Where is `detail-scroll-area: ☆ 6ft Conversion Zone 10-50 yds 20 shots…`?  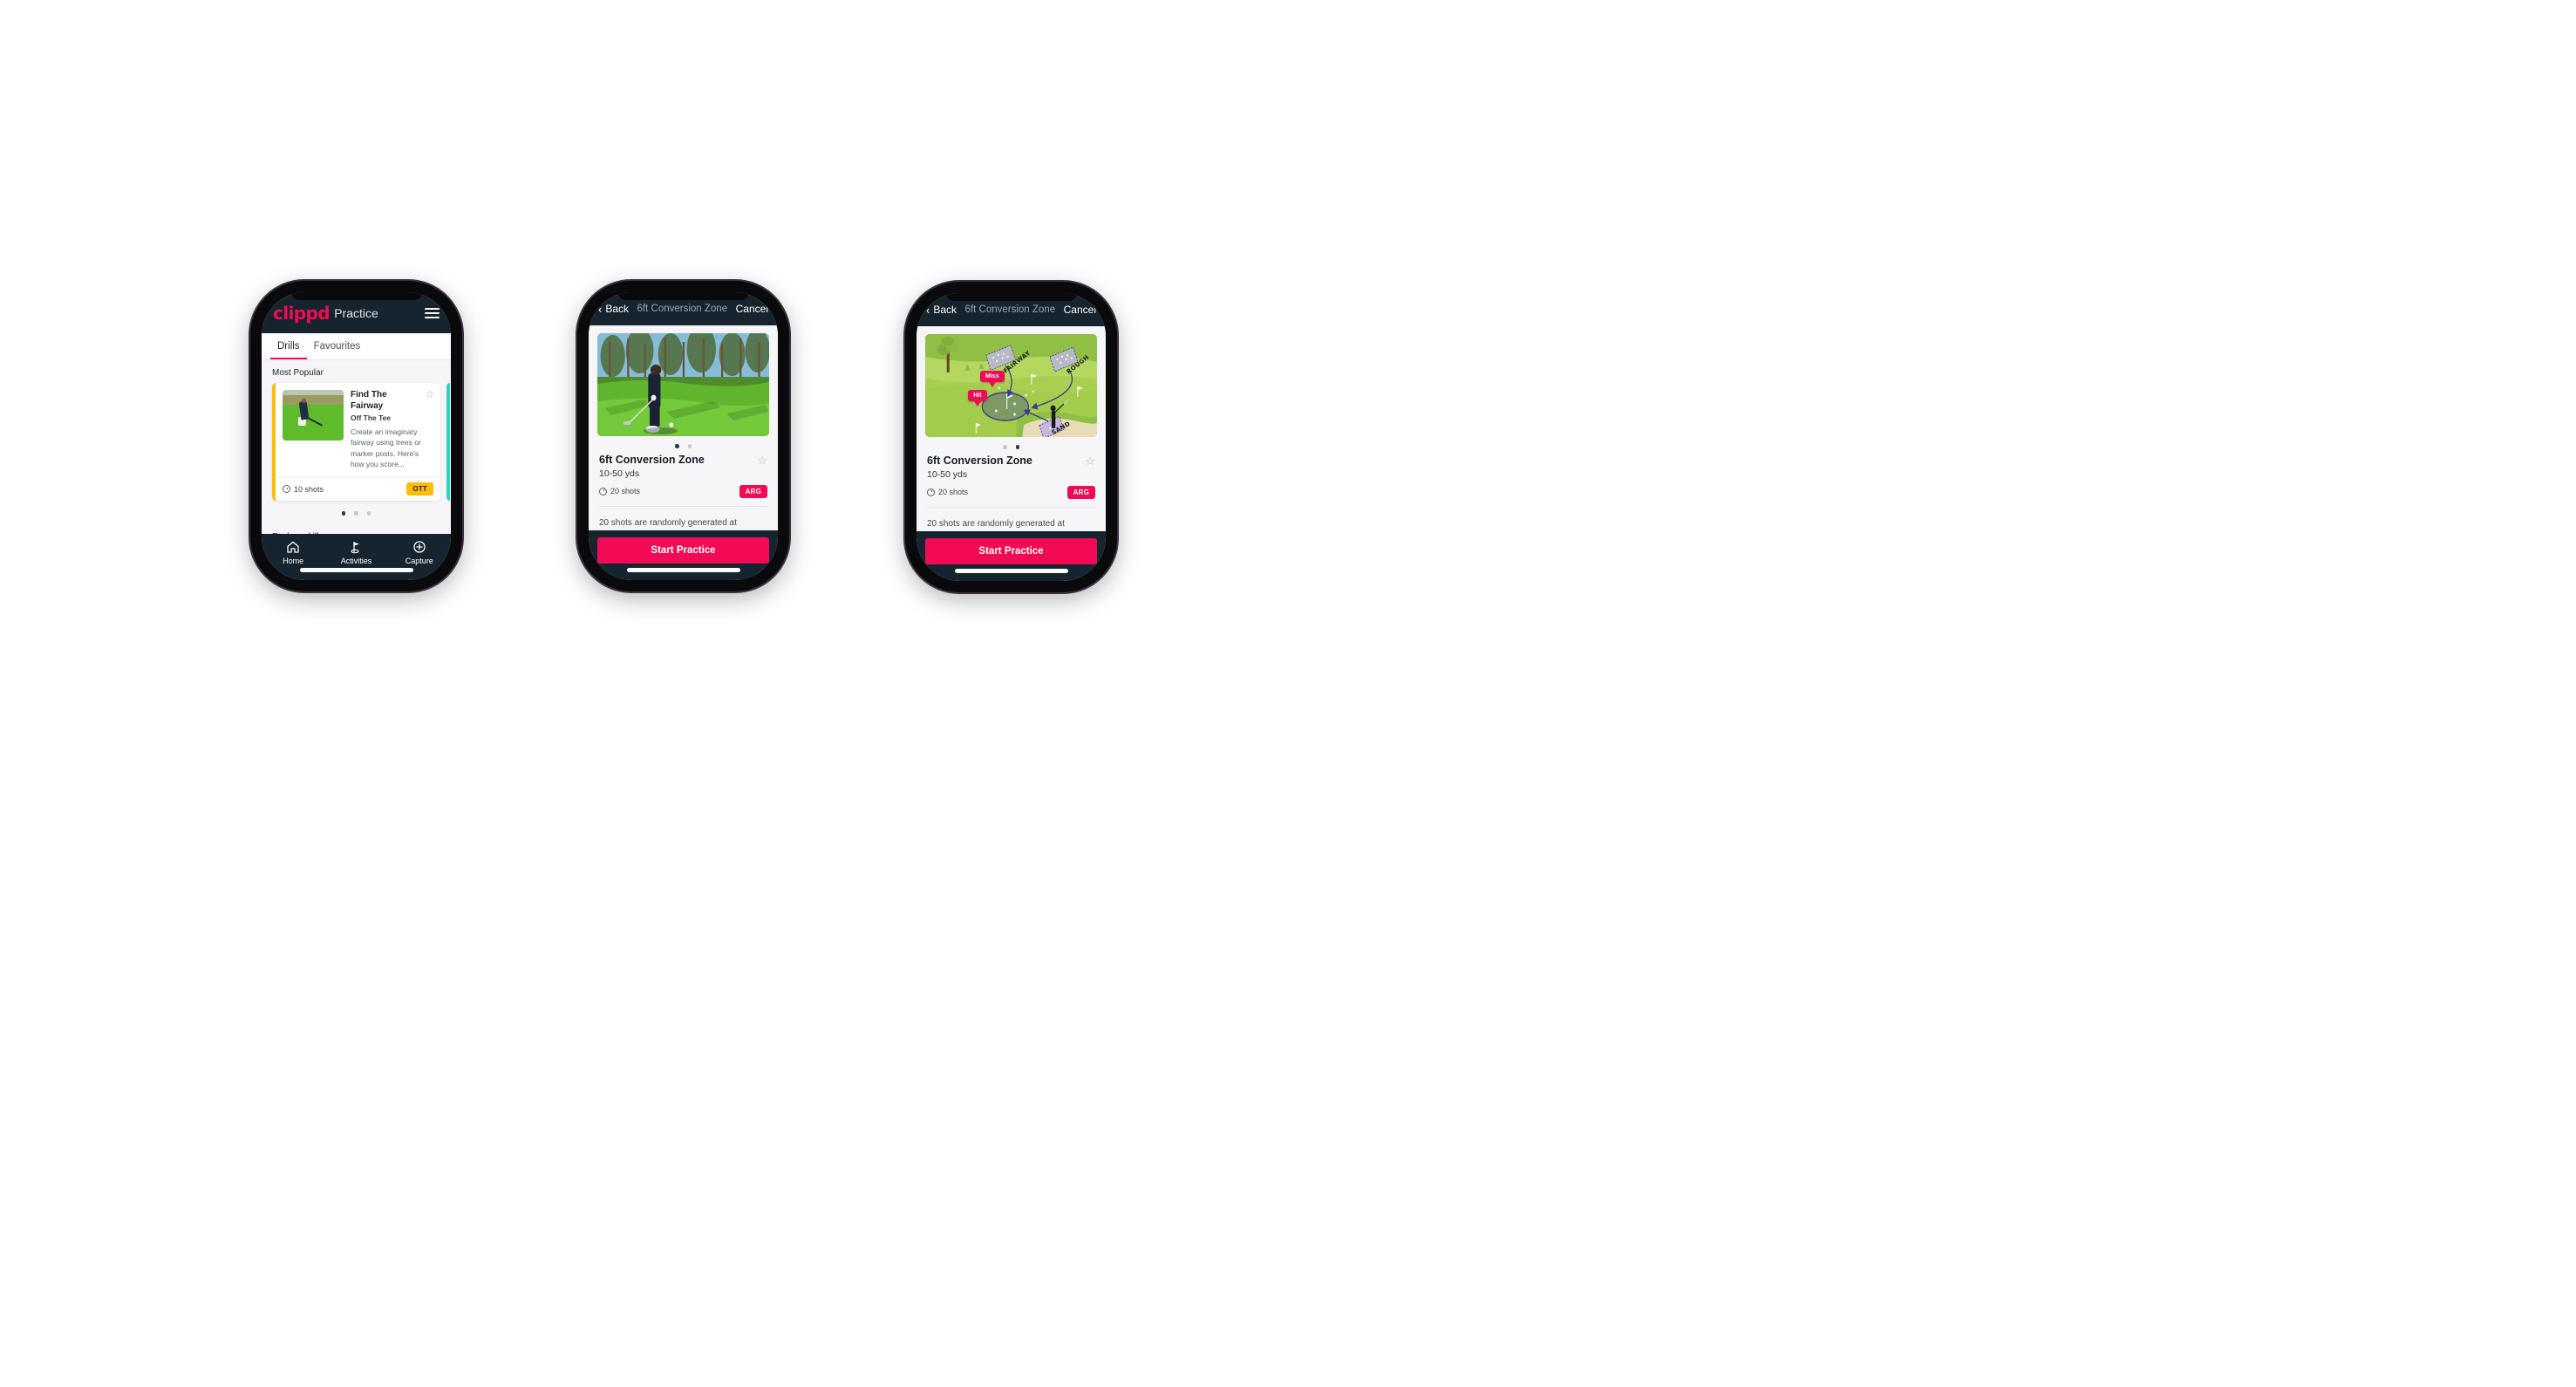 detail-scroll-area: ☆ 6ft Conversion Zone 10-50 yds 20 shots… is located at coordinates (684, 428).